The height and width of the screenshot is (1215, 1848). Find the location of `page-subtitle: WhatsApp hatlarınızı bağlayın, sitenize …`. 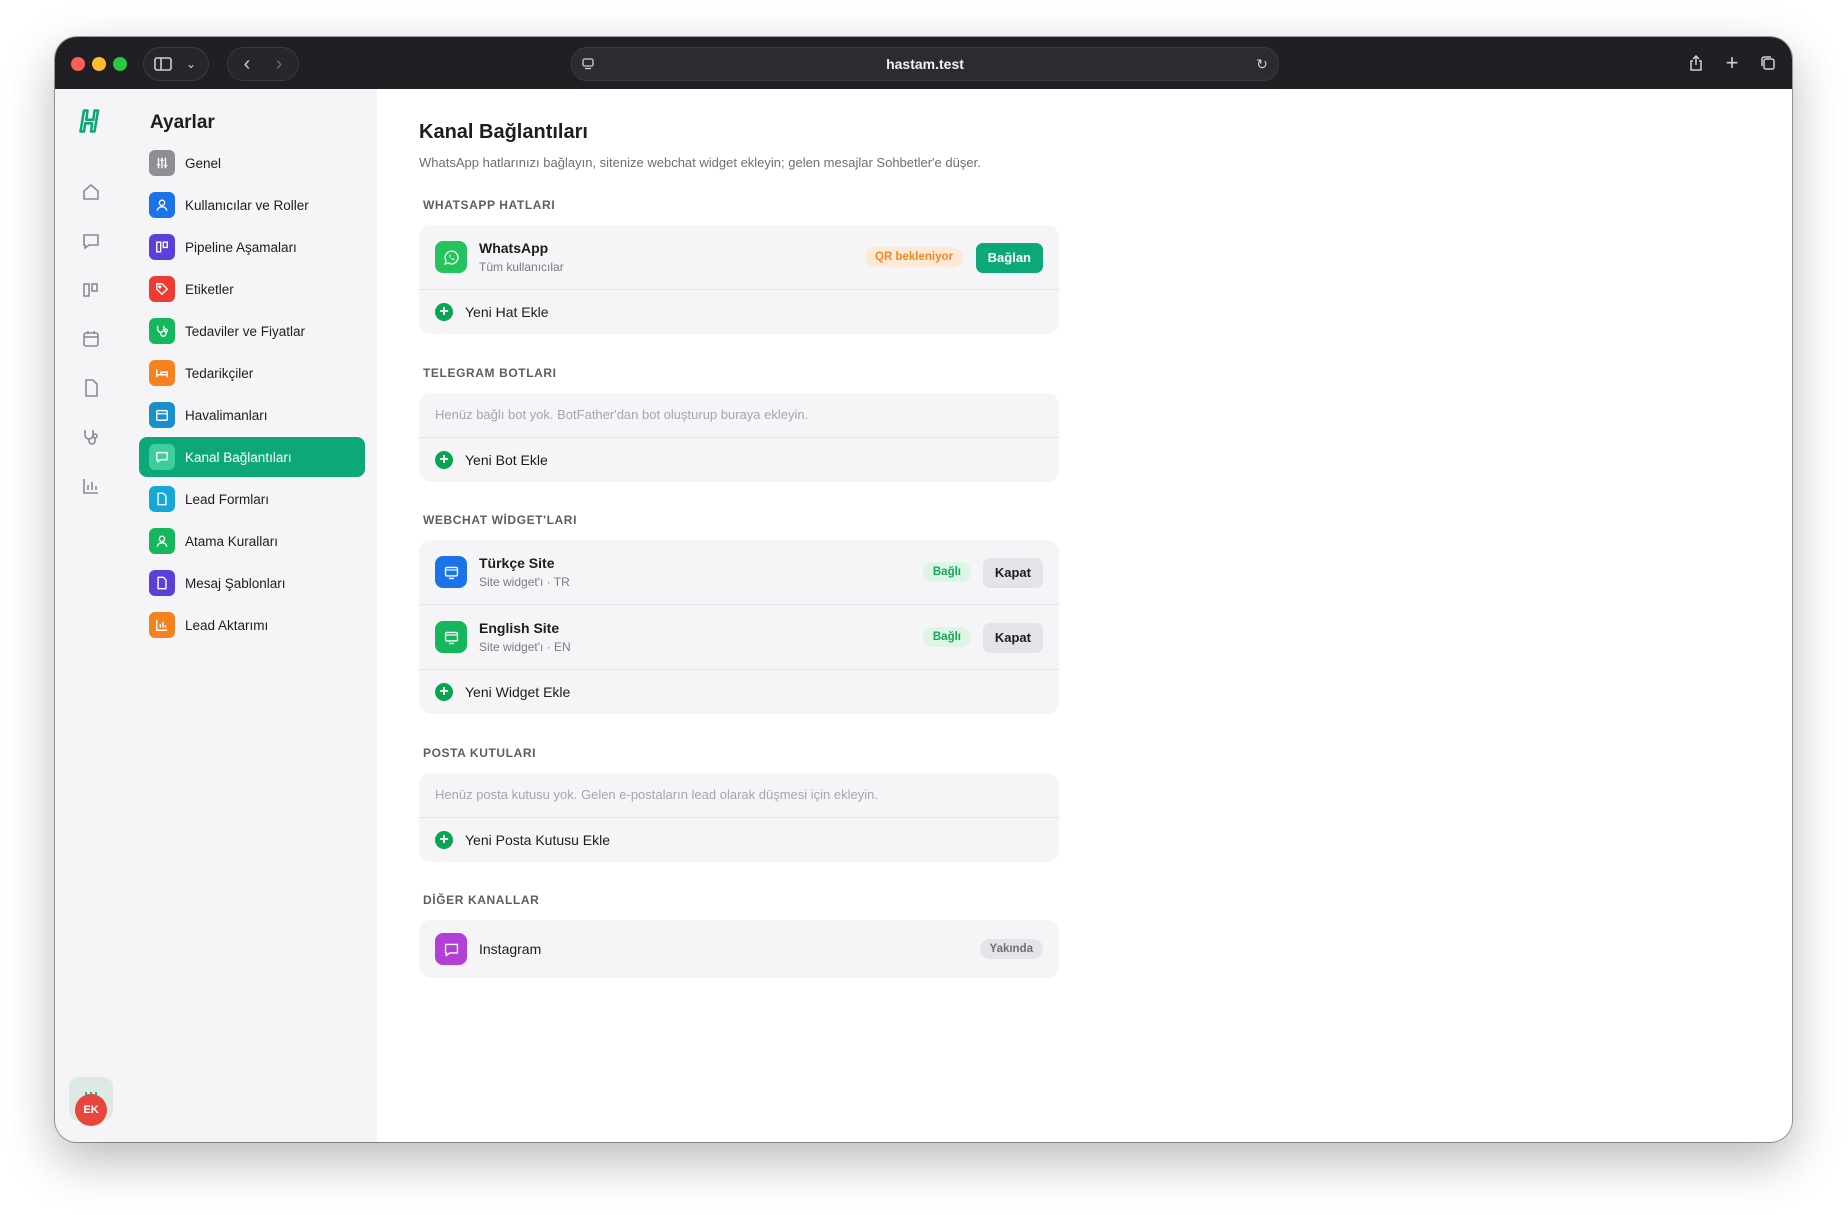

page-subtitle: WhatsApp hatlarınızı bağlayın, sitenize … is located at coordinates (700, 162).